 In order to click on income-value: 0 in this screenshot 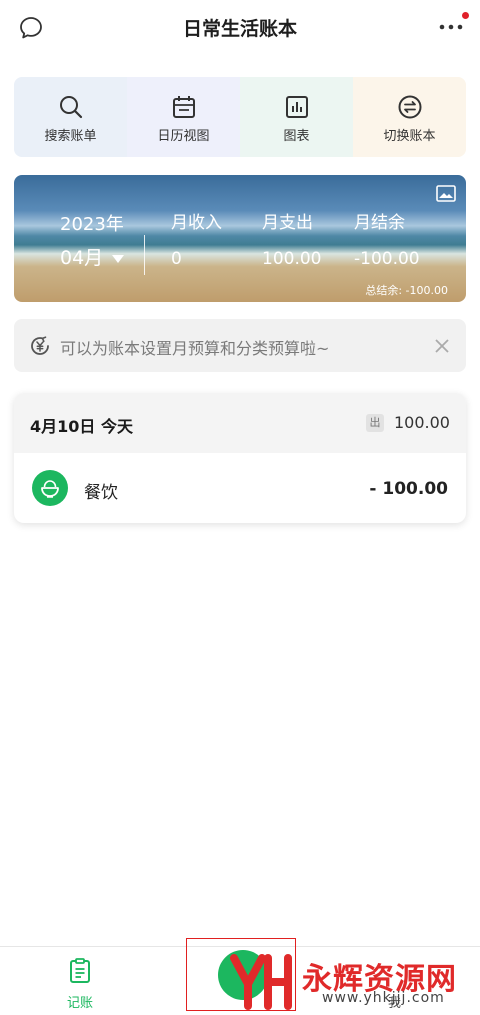, I will do `click(176, 259)`.